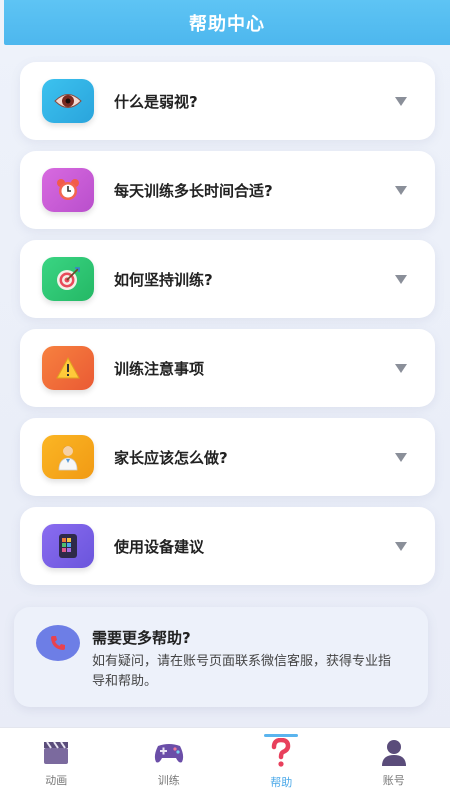  Describe the element at coordinates (227, 546) in the screenshot. I see `faq-item-device: 使用设备建议` at that location.